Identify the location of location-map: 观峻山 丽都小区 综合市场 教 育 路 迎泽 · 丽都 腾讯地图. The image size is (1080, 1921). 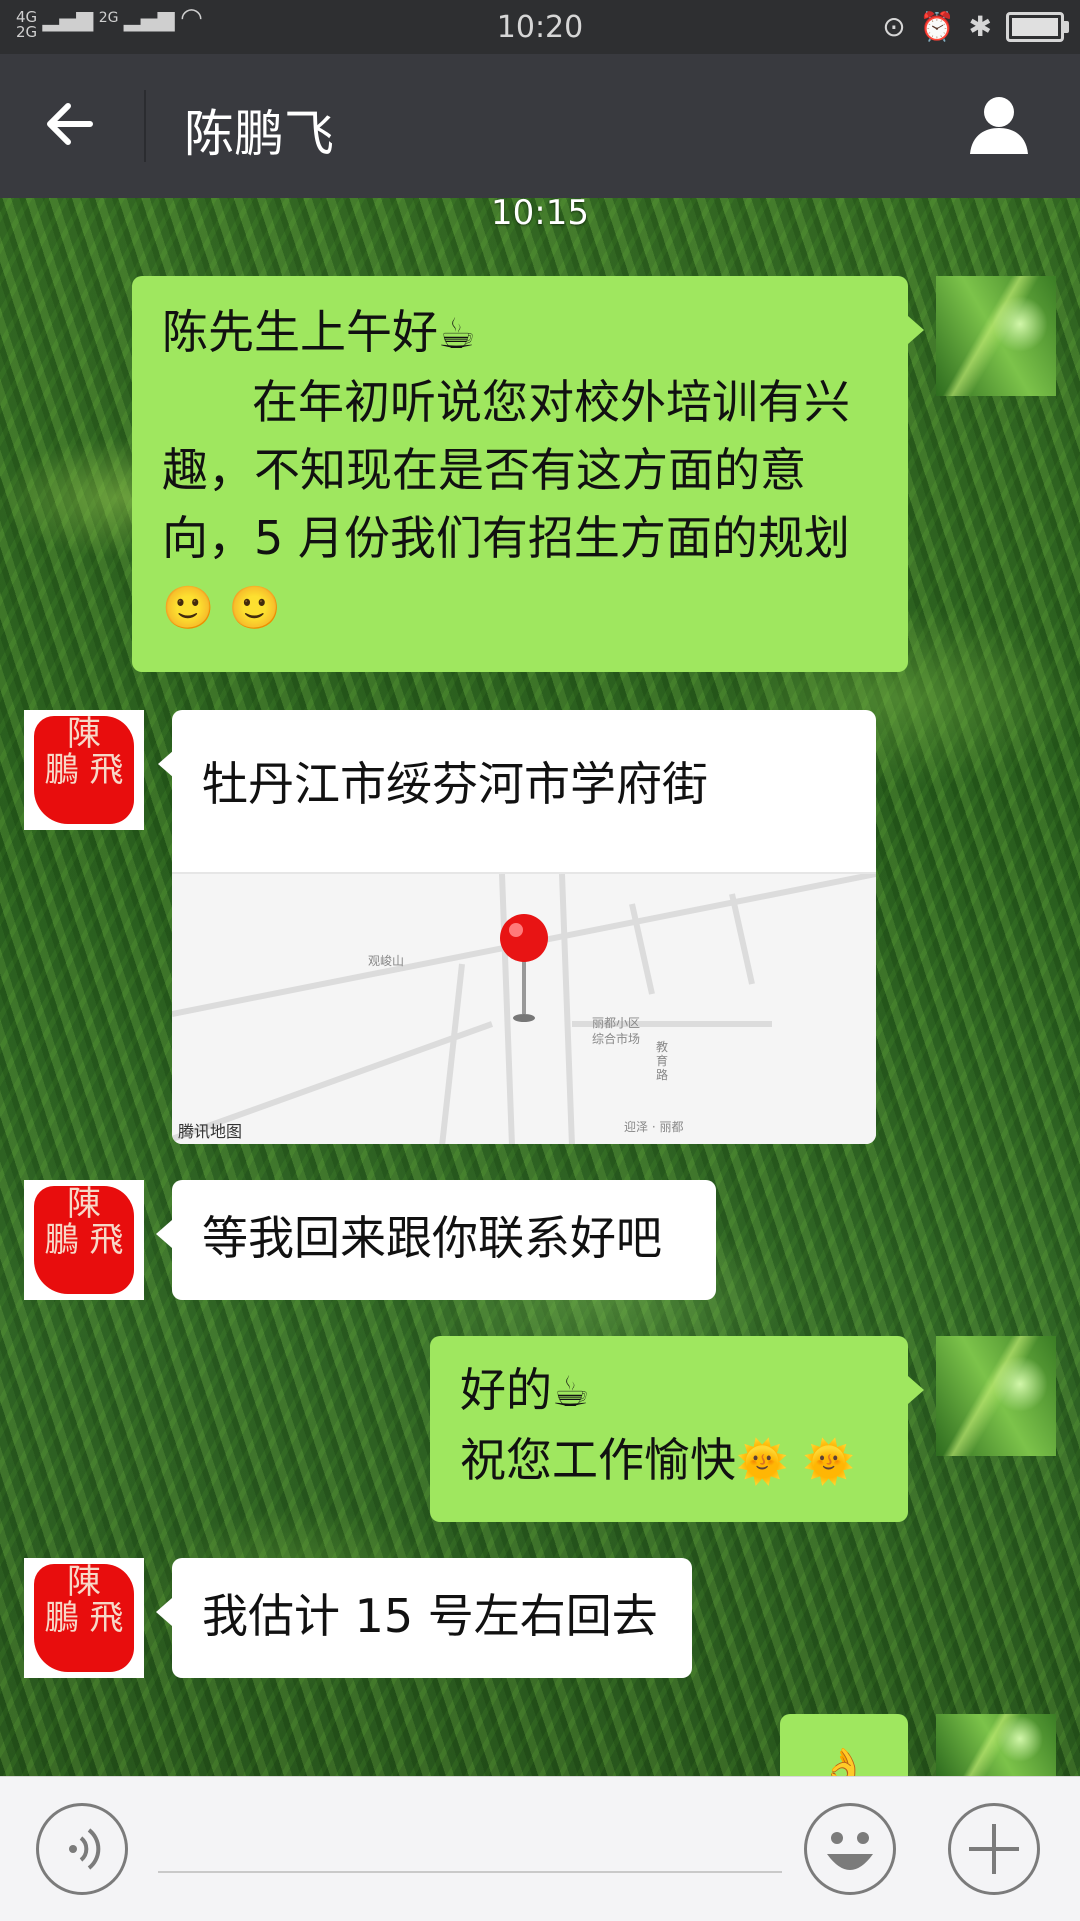
(524, 1008).